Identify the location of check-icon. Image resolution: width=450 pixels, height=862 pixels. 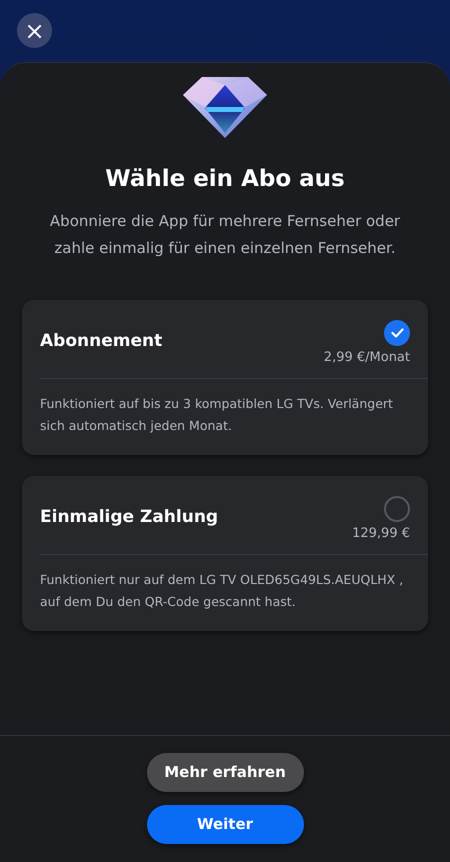
(397, 333).